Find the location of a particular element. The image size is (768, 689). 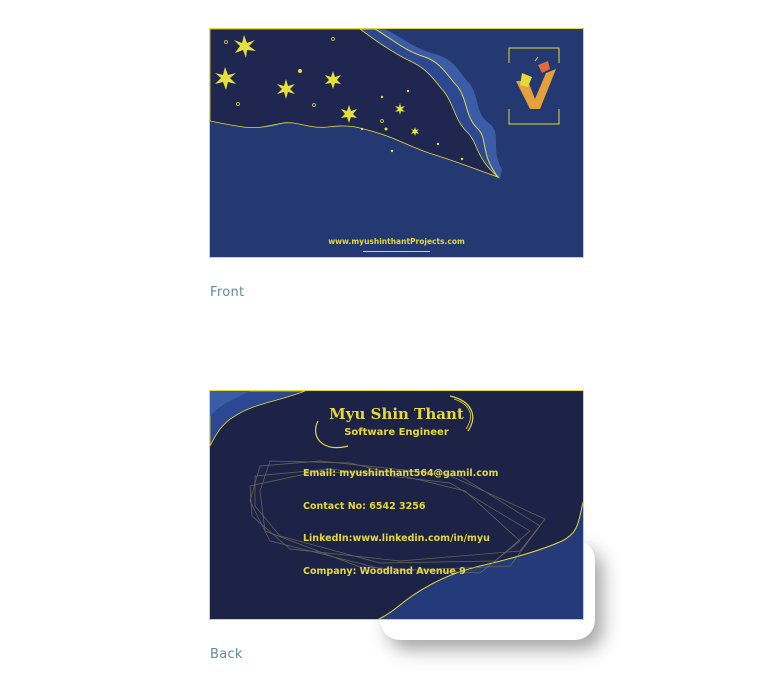

company-text: Company: Woodland Avenue 9 is located at coordinates (384, 571).